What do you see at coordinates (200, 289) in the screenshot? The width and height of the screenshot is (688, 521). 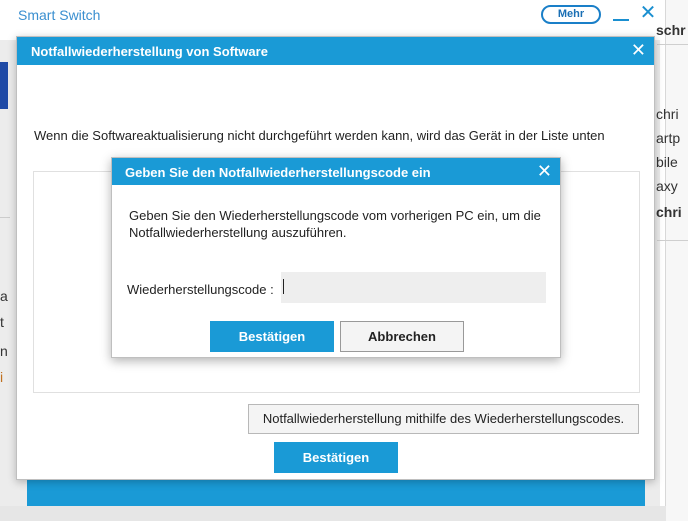 I see `recovery-code-label: Wiederherstellungscode :` at bounding box center [200, 289].